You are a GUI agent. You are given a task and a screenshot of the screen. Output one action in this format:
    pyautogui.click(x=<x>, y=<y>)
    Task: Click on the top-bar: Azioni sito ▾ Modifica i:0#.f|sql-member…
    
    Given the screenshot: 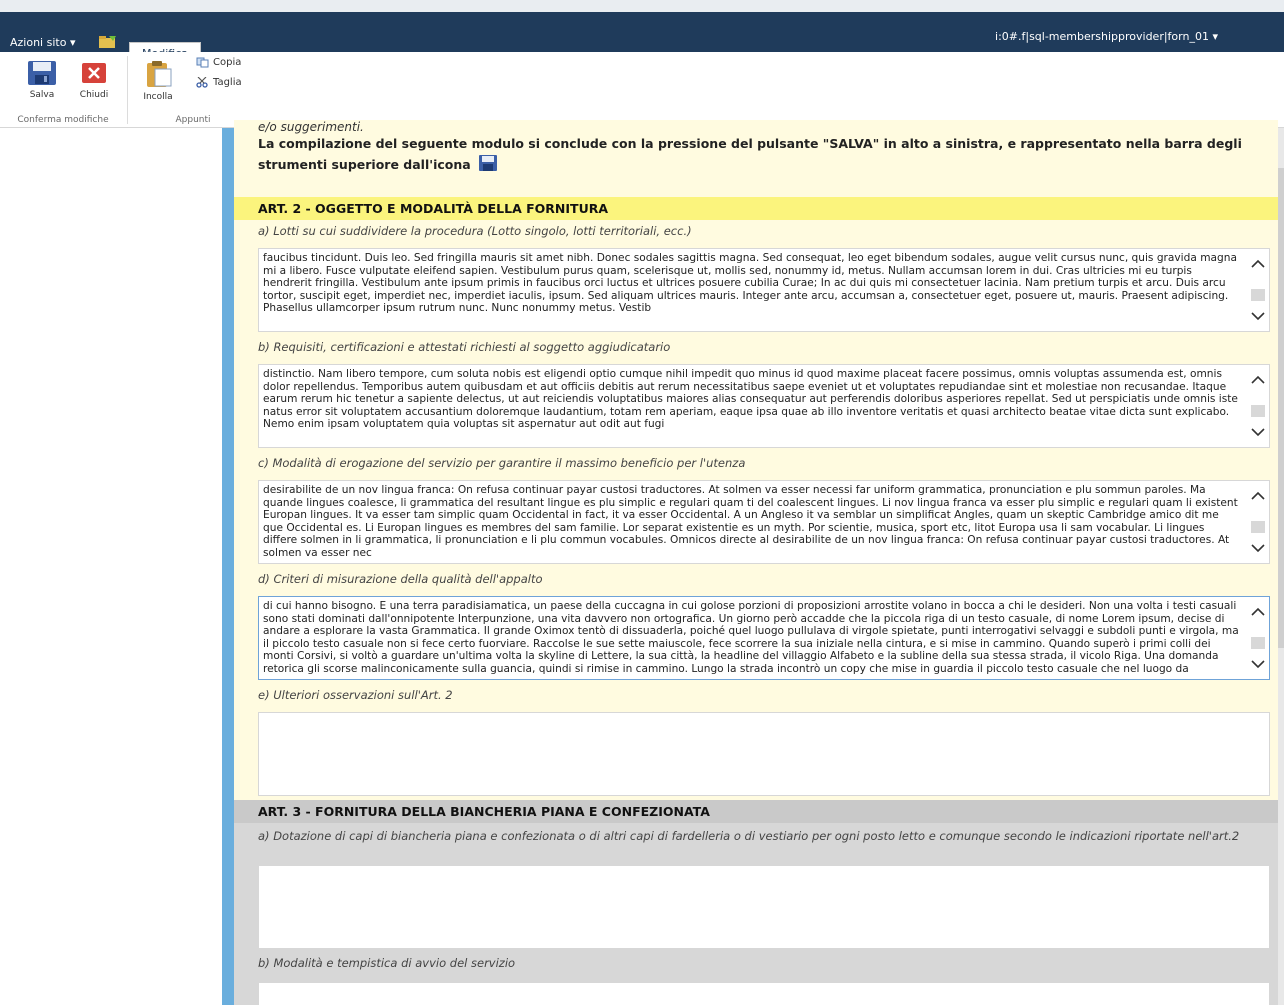 What is the action you would take?
    pyautogui.click(x=642, y=32)
    